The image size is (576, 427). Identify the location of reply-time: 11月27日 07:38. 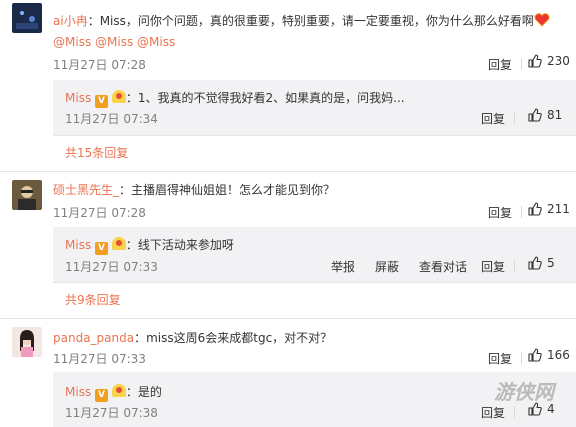
(111, 413).